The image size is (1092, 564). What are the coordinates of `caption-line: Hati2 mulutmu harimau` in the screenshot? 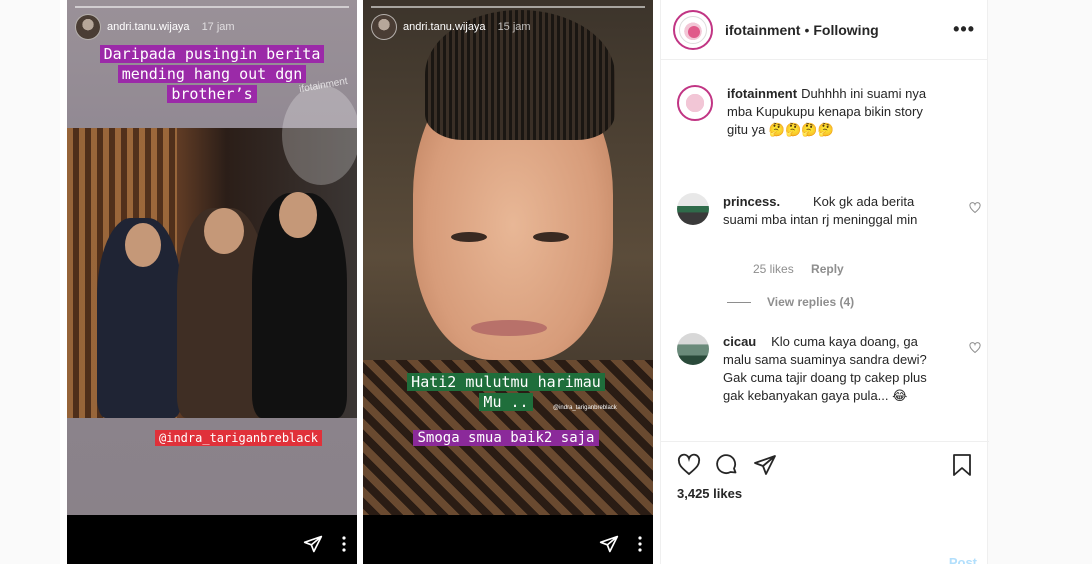 It's located at (506, 382).